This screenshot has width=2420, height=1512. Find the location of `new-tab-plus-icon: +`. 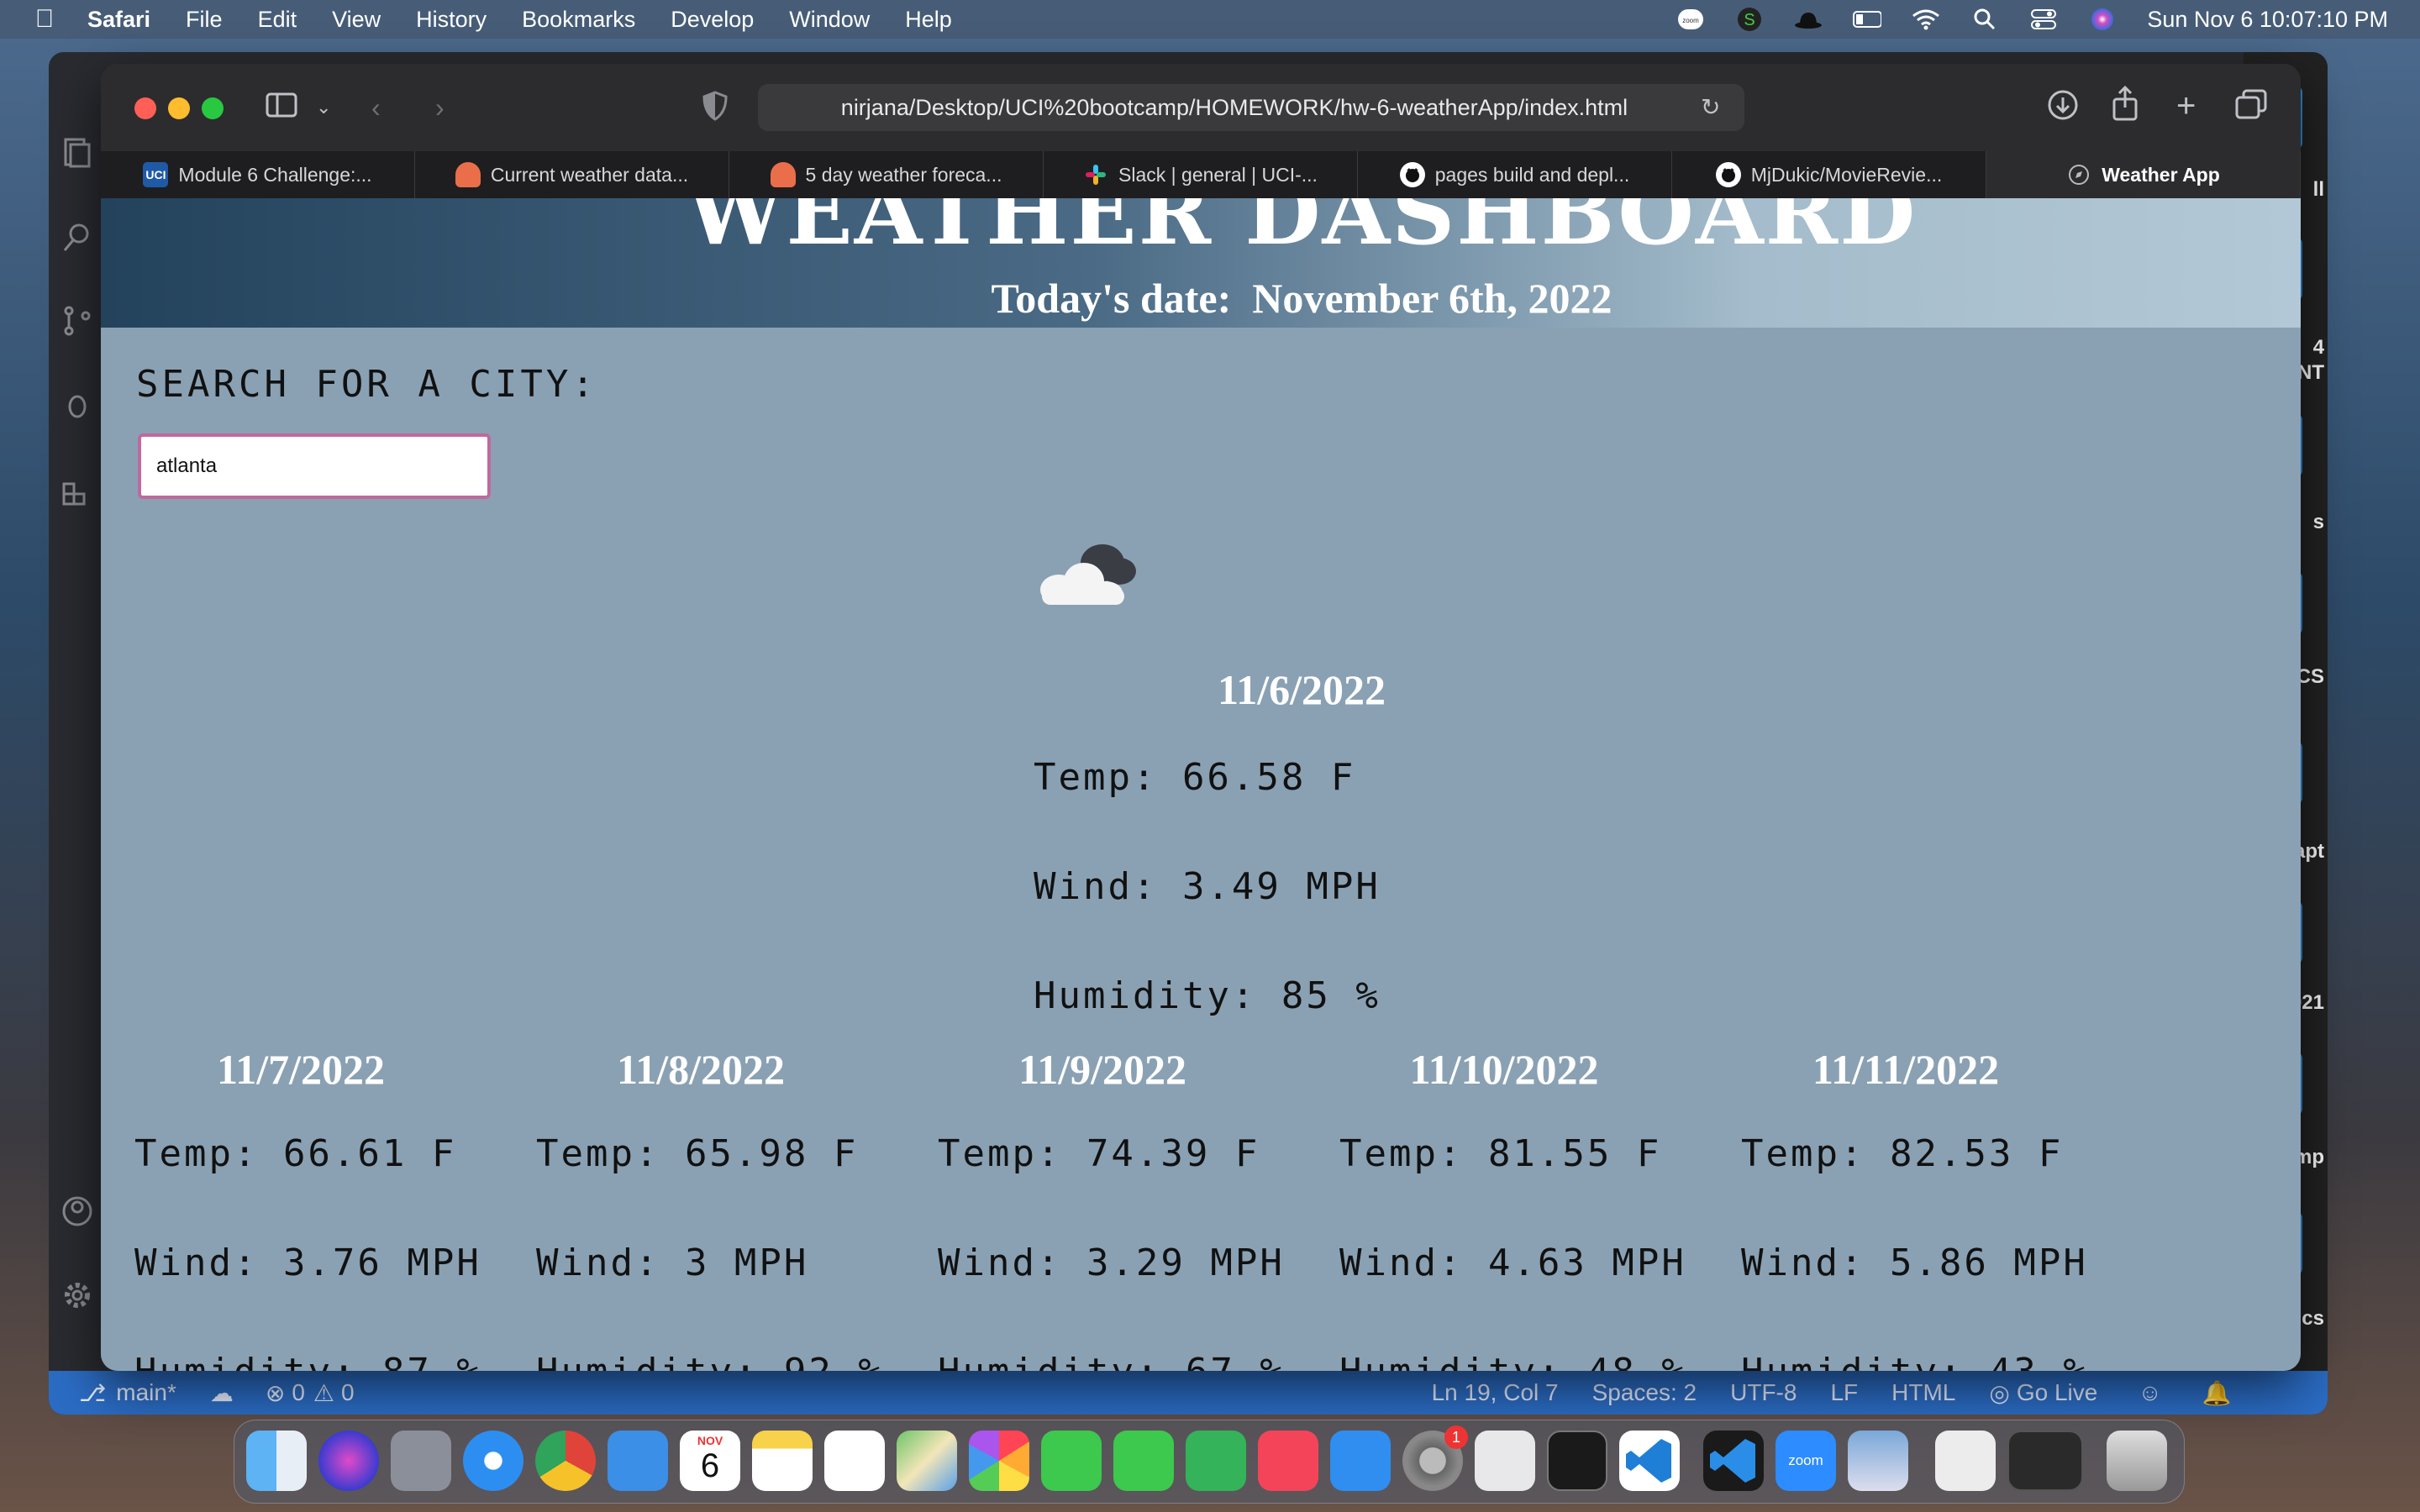

new-tab-plus-icon: + is located at coordinates (2186, 106).